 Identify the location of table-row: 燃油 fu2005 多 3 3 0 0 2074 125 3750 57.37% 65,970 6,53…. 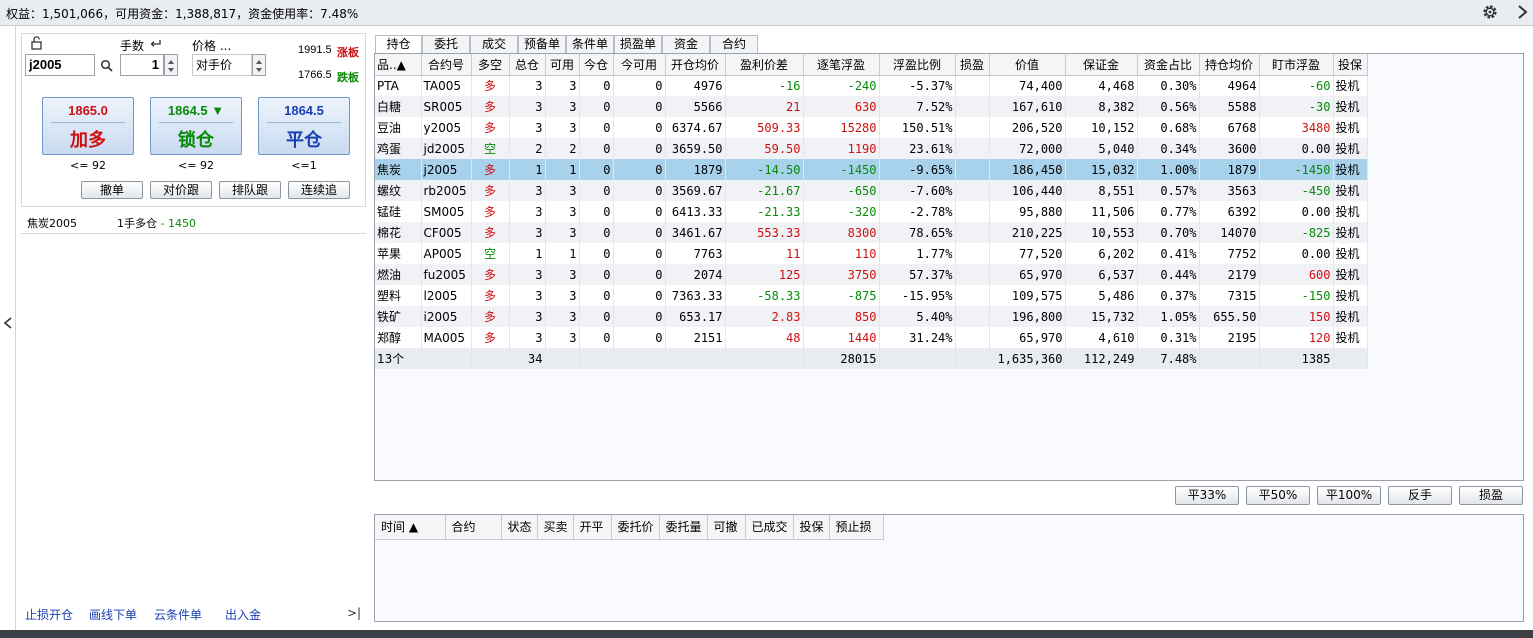
(871, 274).